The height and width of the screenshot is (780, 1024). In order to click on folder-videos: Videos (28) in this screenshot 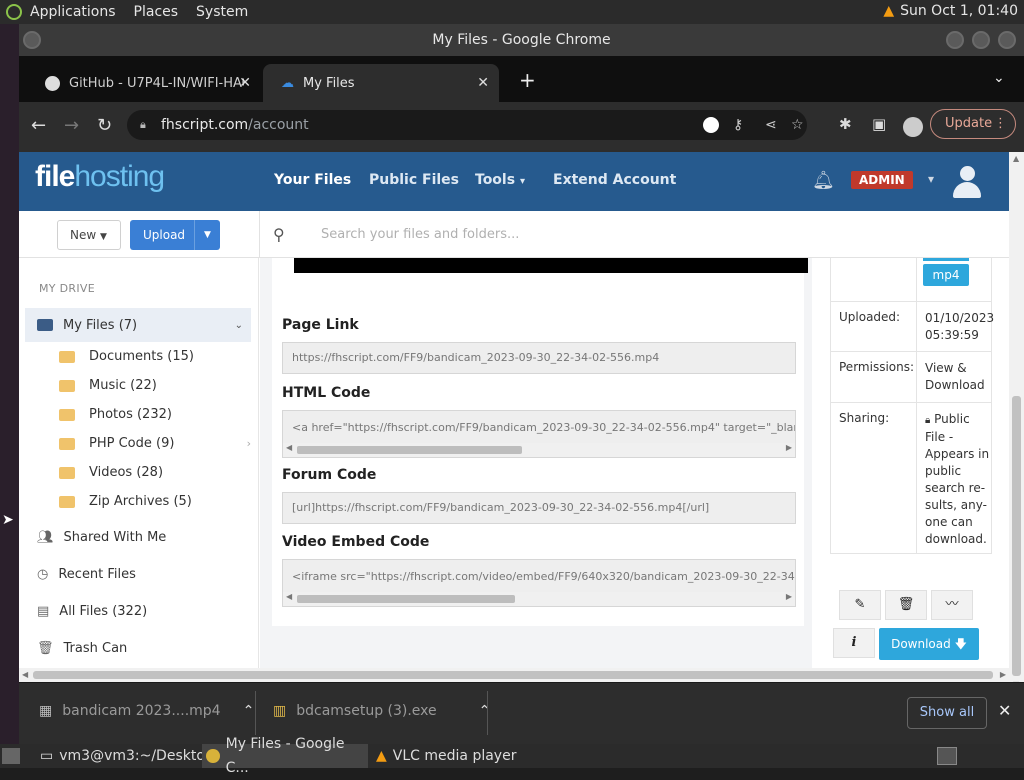, I will do `click(111, 472)`.